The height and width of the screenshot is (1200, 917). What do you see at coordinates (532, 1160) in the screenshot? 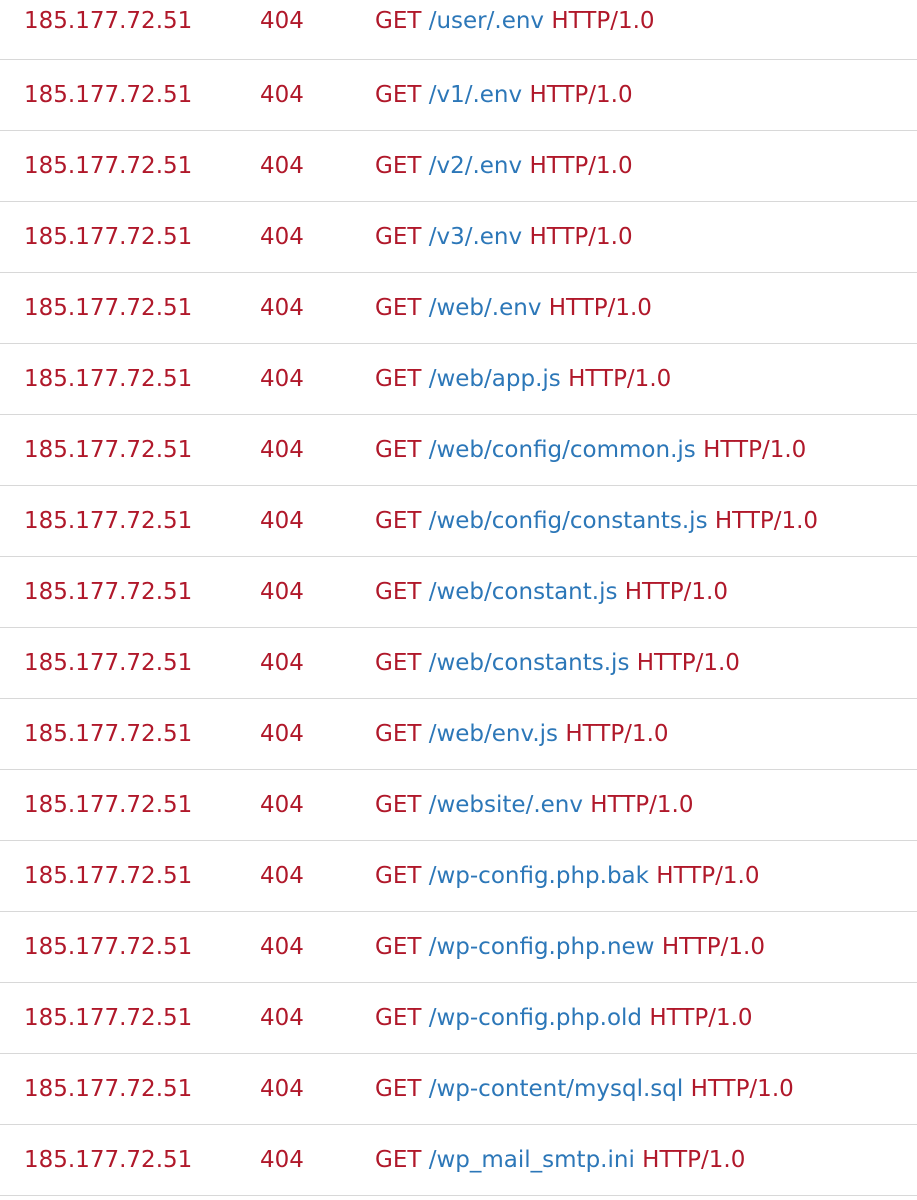
I see `request-path-link: /wp_mail_smtp.ini` at bounding box center [532, 1160].